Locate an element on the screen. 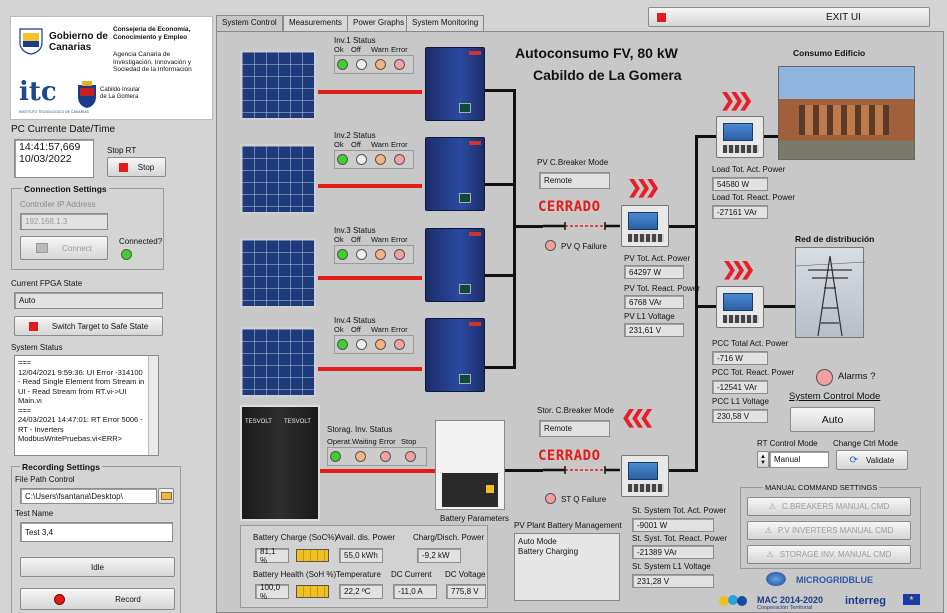 The image size is (947, 613). alarms-led is located at coordinates (824, 377).